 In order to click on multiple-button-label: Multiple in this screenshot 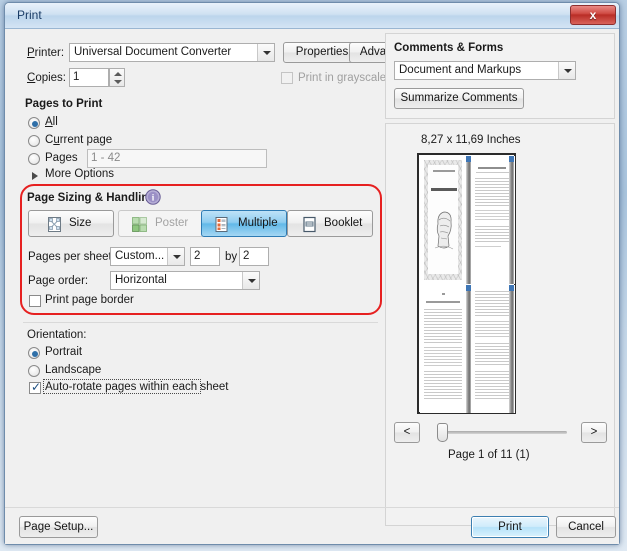, I will do `click(258, 223)`.